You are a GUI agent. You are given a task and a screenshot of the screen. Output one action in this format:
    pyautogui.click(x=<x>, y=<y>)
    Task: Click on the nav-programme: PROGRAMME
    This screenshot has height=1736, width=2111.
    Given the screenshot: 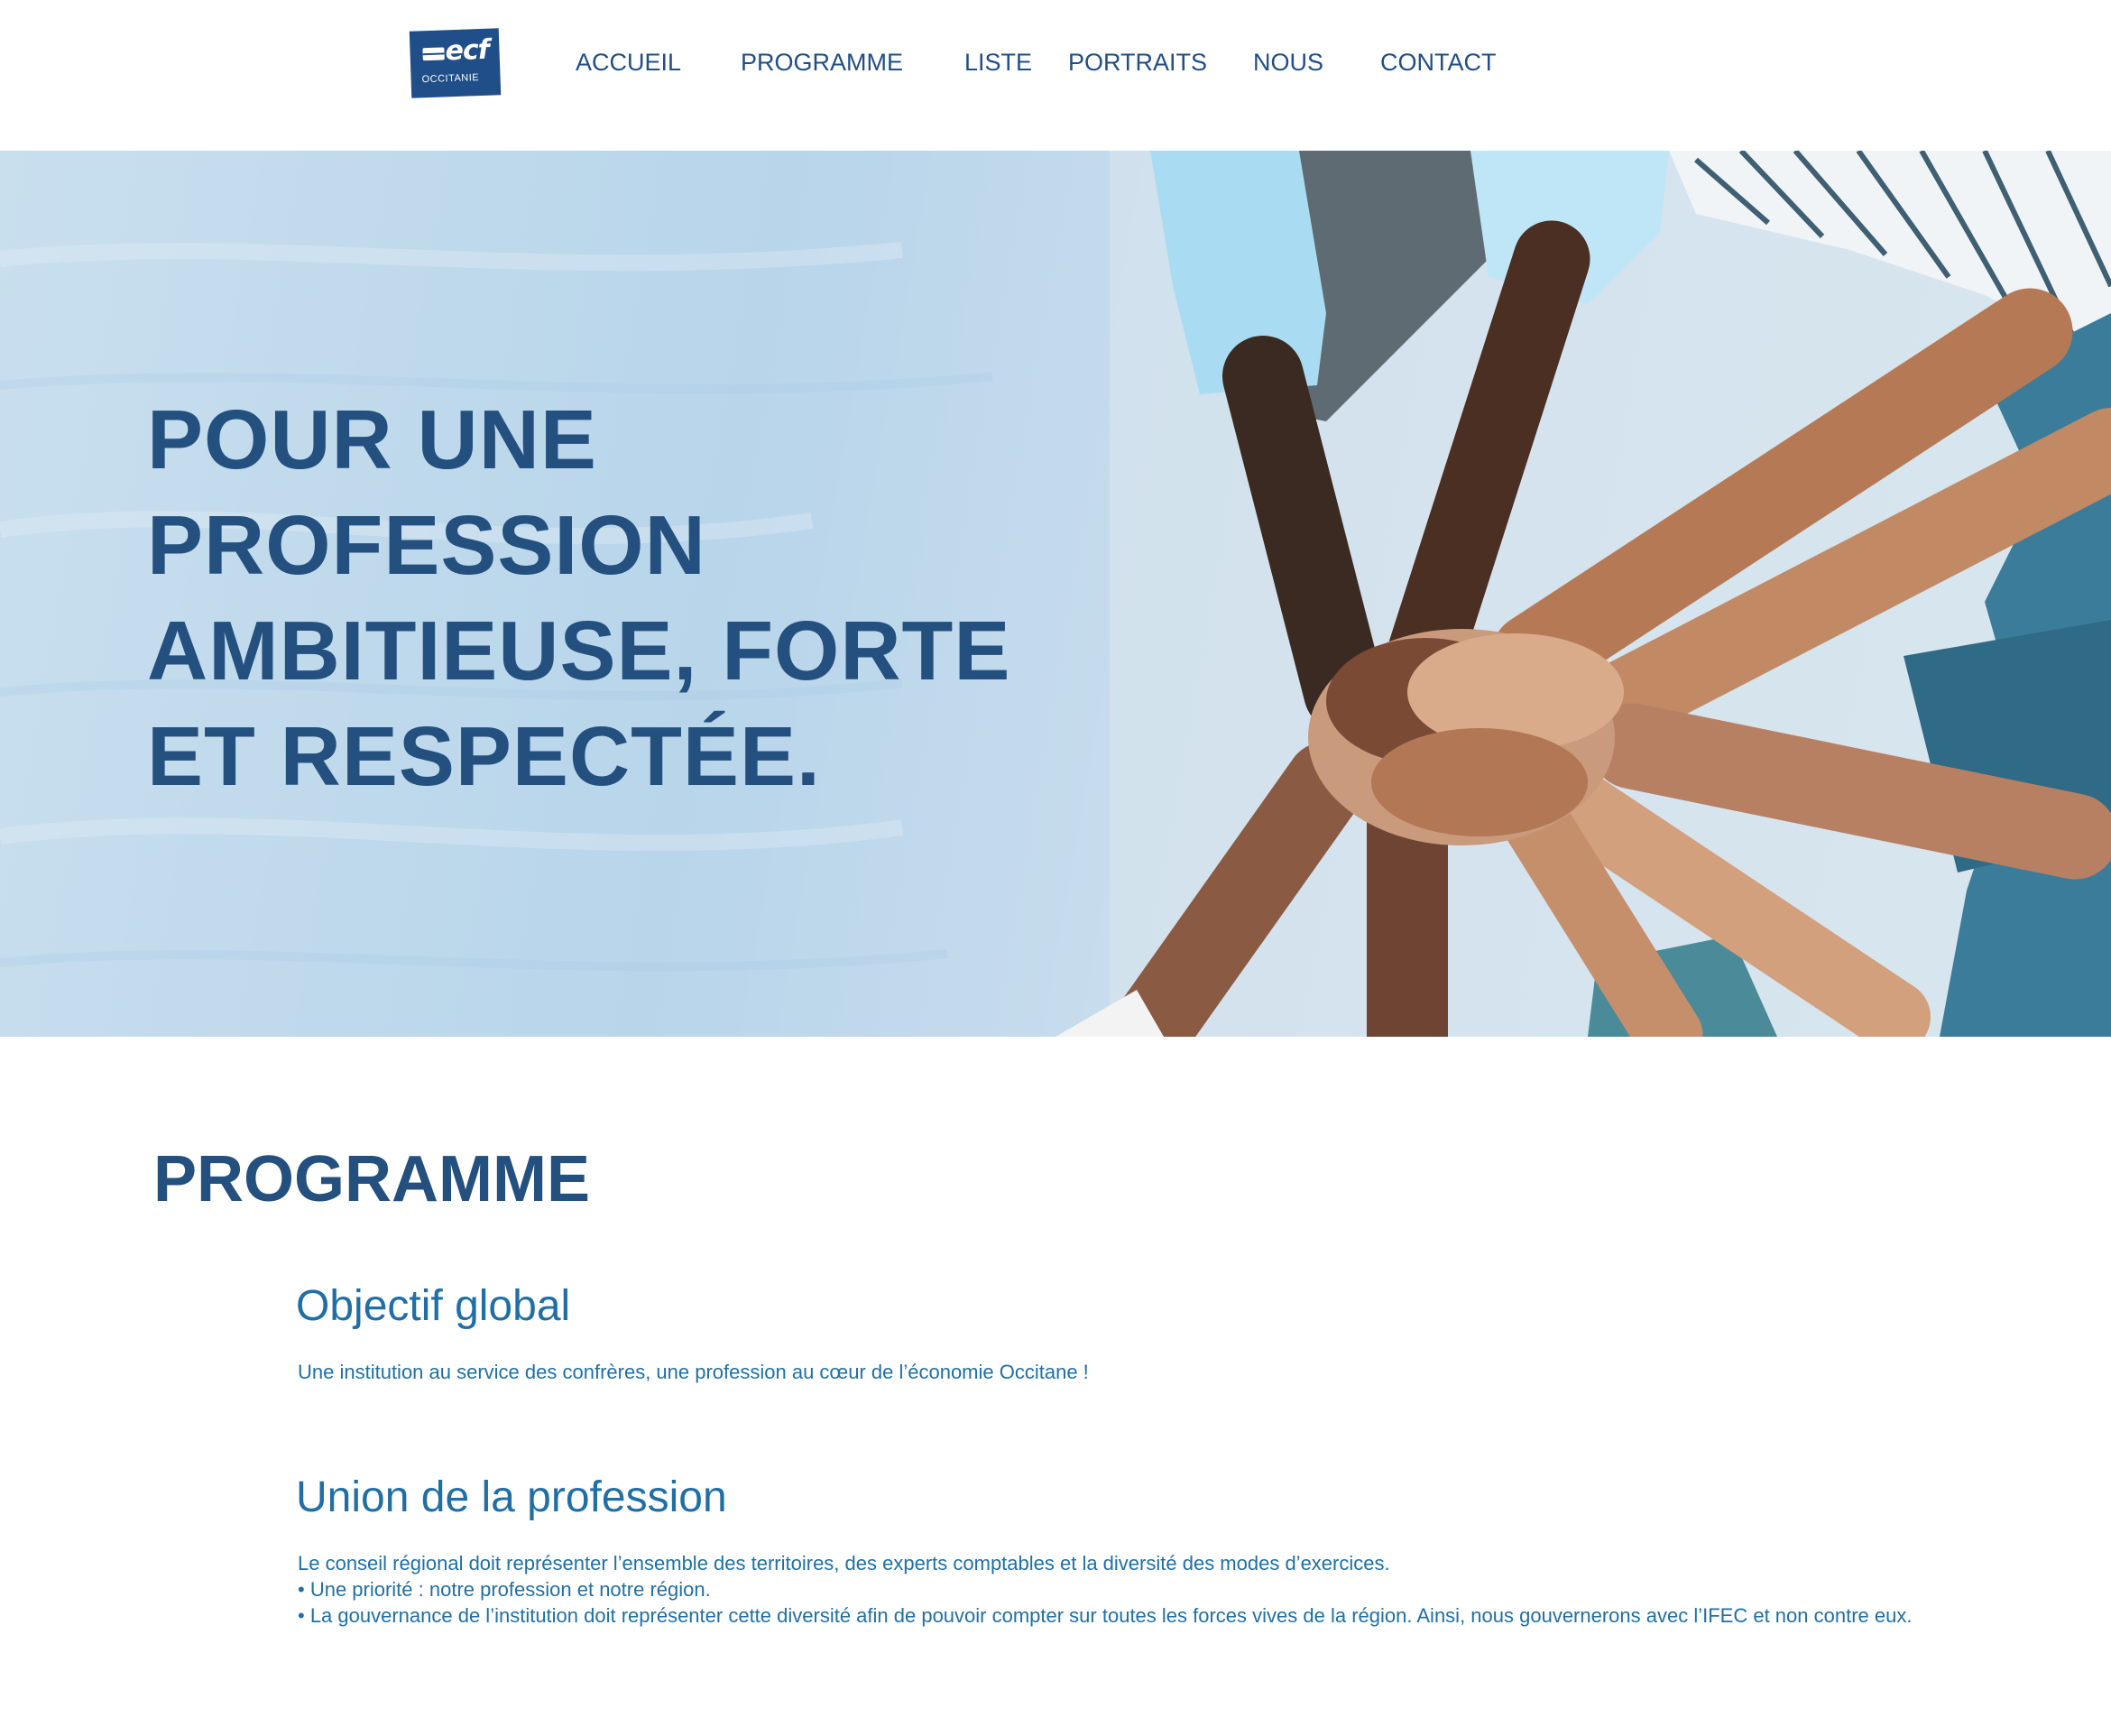 What is the action you would take?
    pyautogui.click(x=822, y=63)
    